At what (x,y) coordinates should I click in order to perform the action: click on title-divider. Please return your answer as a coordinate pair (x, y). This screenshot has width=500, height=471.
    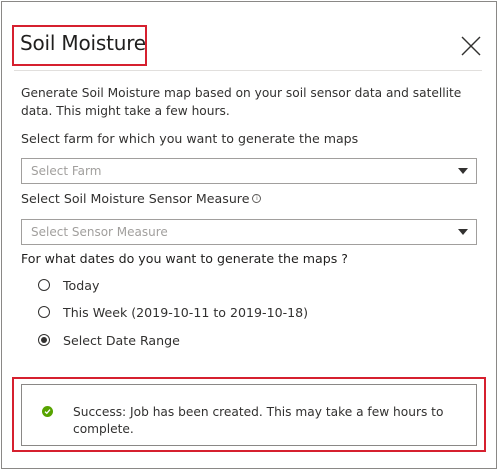
    Looking at the image, I should click on (248, 70).